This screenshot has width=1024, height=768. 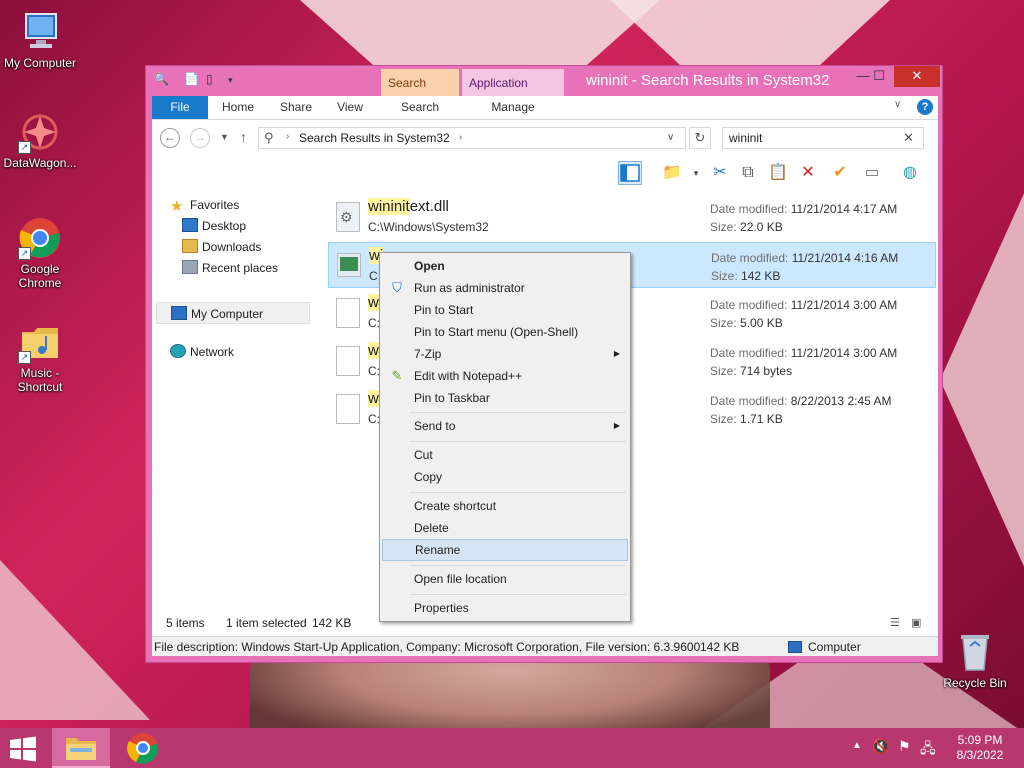 What do you see at coordinates (505, 477) in the screenshot?
I see `menu-item-copy: Copy` at bounding box center [505, 477].